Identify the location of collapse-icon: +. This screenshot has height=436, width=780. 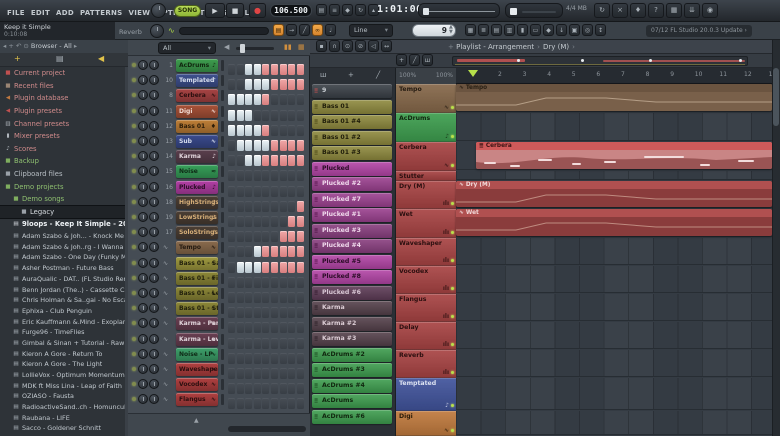
(17, 58).